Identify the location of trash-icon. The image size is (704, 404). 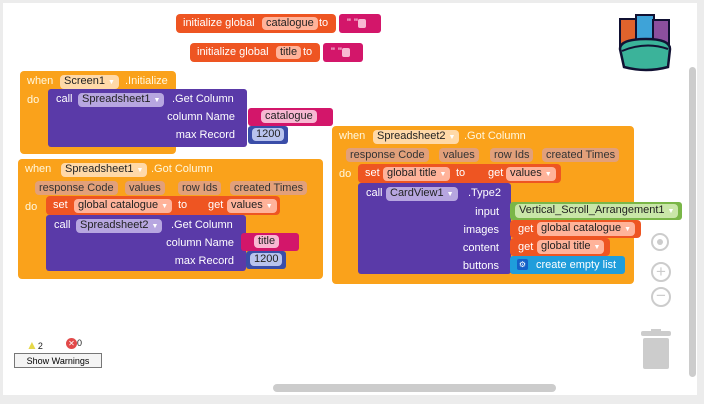
(656, 349).